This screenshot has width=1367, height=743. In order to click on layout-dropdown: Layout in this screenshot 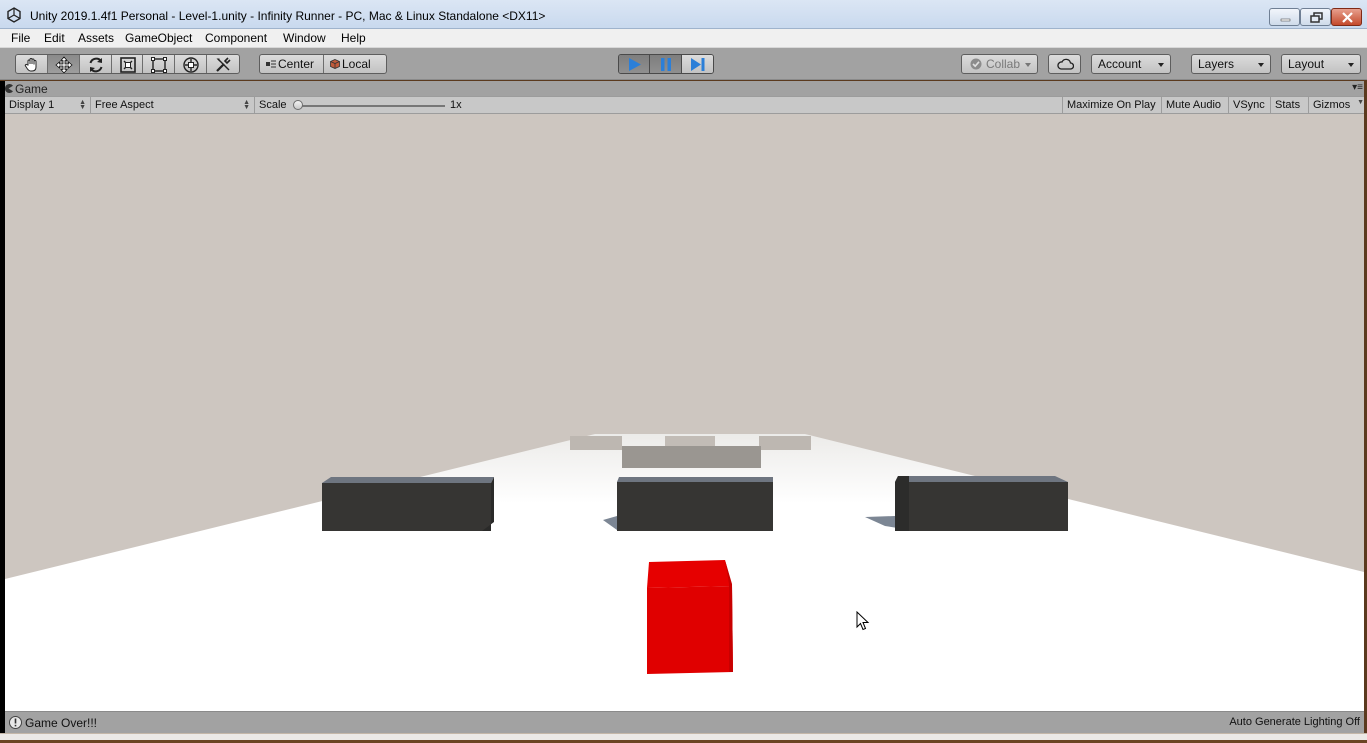, I will do `click(1321, 64)`.